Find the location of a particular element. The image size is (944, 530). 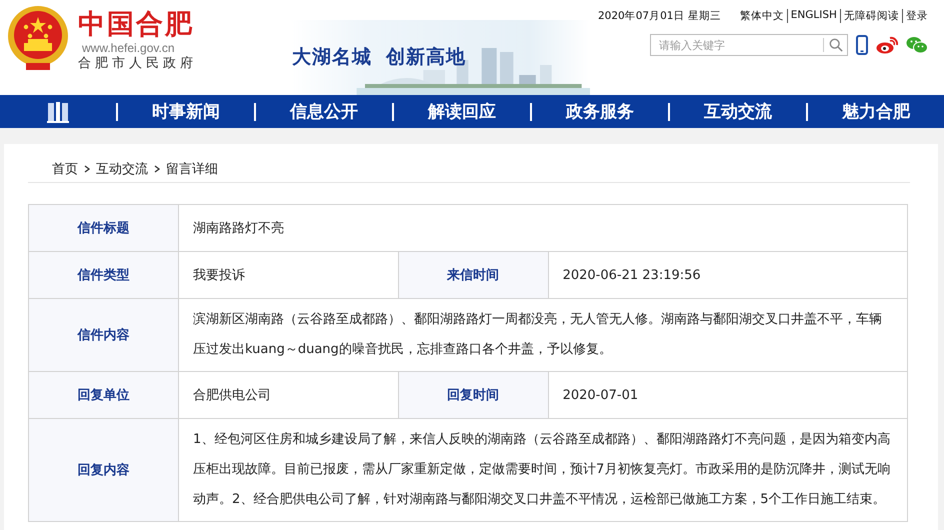

buildings-icon is located at coordinates (58, 112).